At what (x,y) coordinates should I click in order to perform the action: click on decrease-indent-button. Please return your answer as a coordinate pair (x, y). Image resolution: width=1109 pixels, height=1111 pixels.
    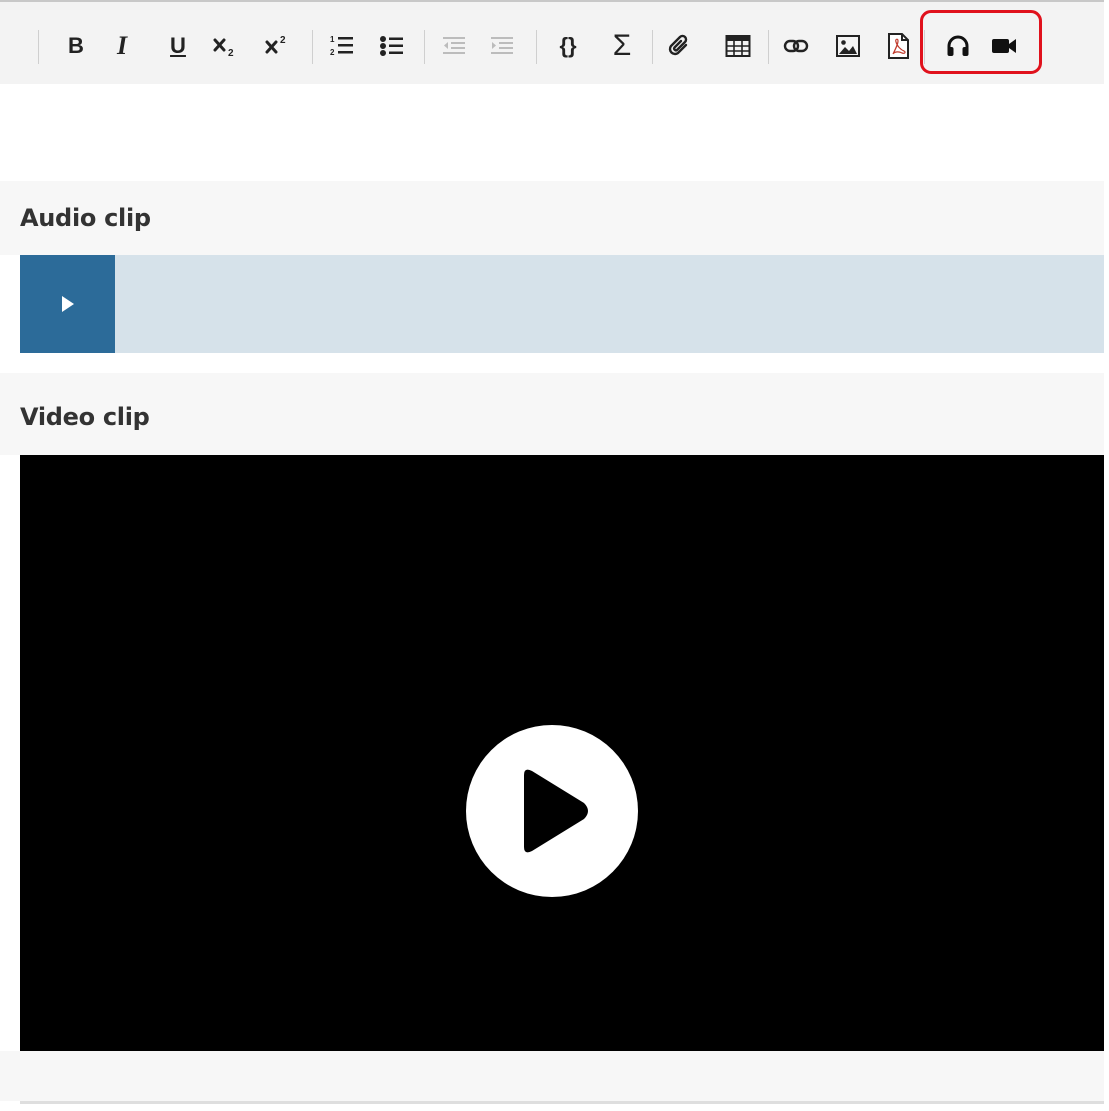
    Looking at the image, I should click on (454, 46).